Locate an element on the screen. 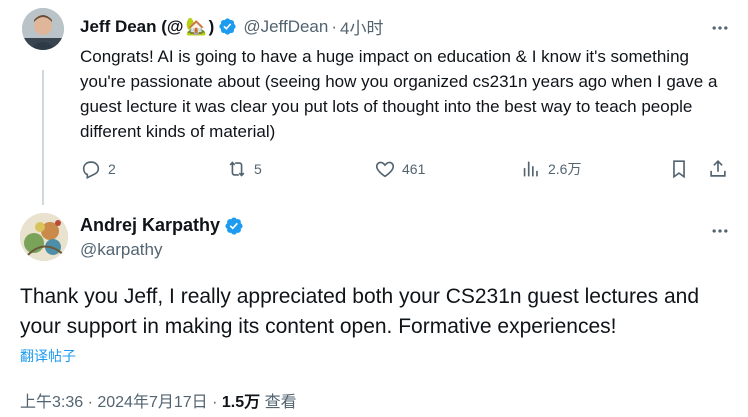  translate-post-link: 翻译帖子 is located at coordinates (48, 356).